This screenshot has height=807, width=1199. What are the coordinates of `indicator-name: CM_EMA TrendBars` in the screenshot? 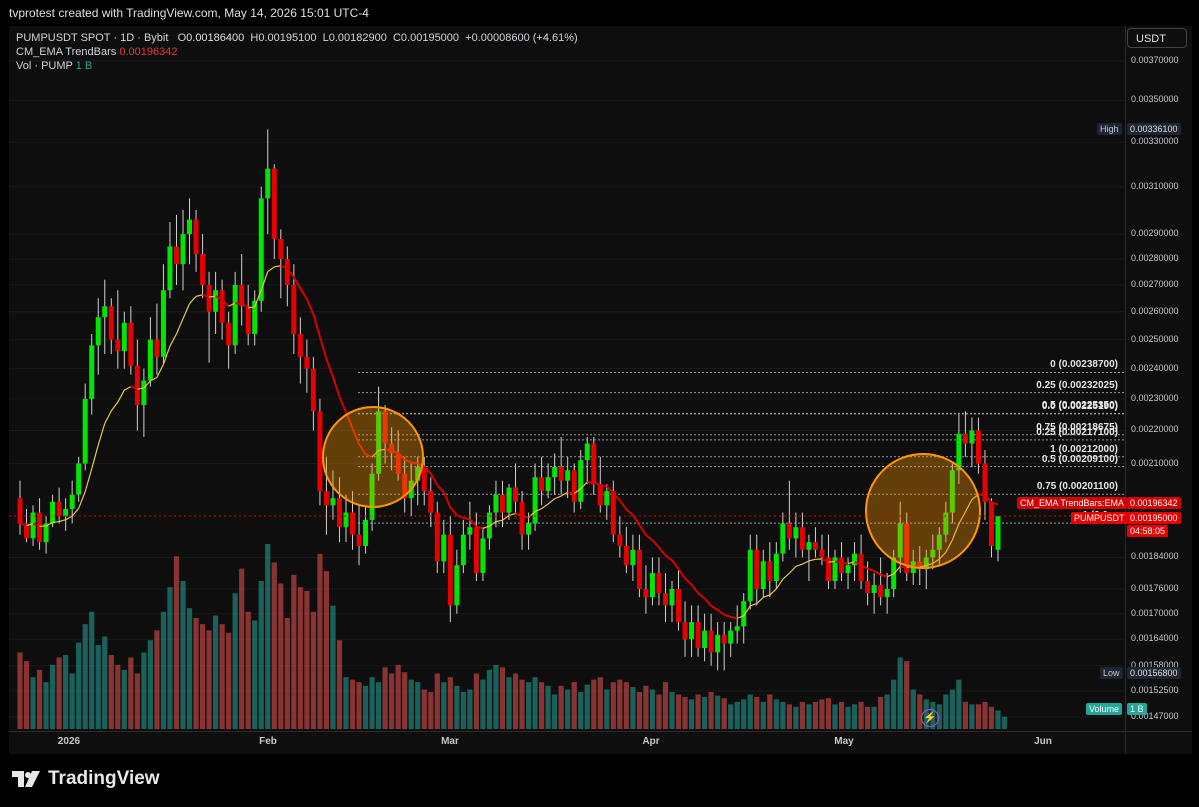 It's located at (66, 52).